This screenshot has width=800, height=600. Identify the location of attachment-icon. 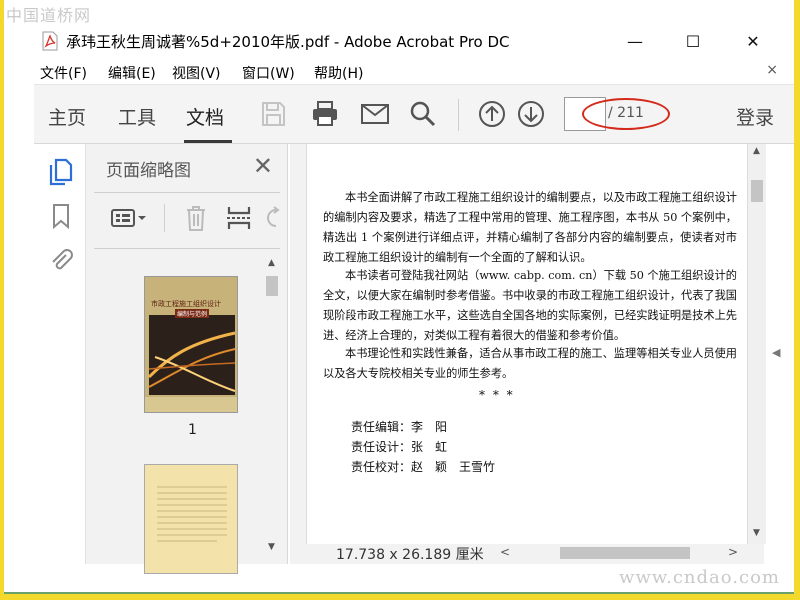
(61, 260).